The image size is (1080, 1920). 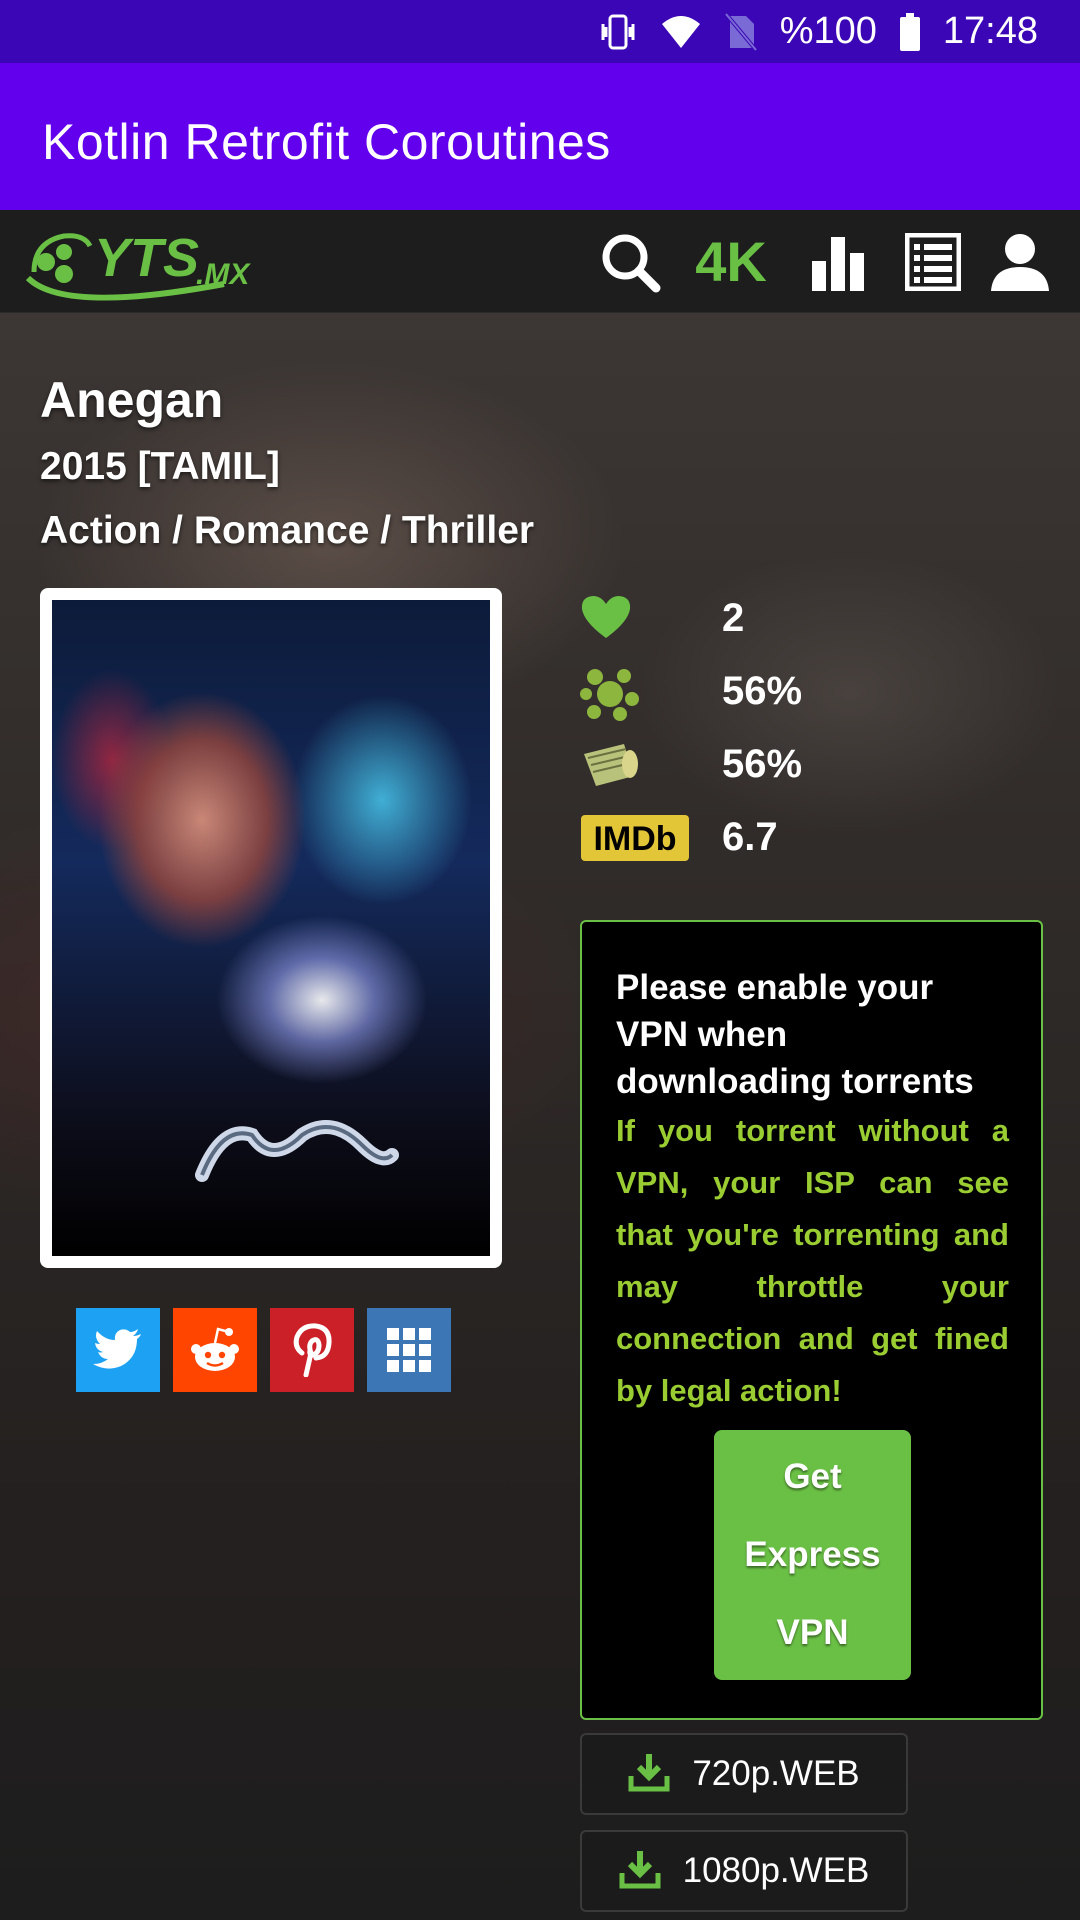 I want to click on user-icon, so click(x=1020, y=262).